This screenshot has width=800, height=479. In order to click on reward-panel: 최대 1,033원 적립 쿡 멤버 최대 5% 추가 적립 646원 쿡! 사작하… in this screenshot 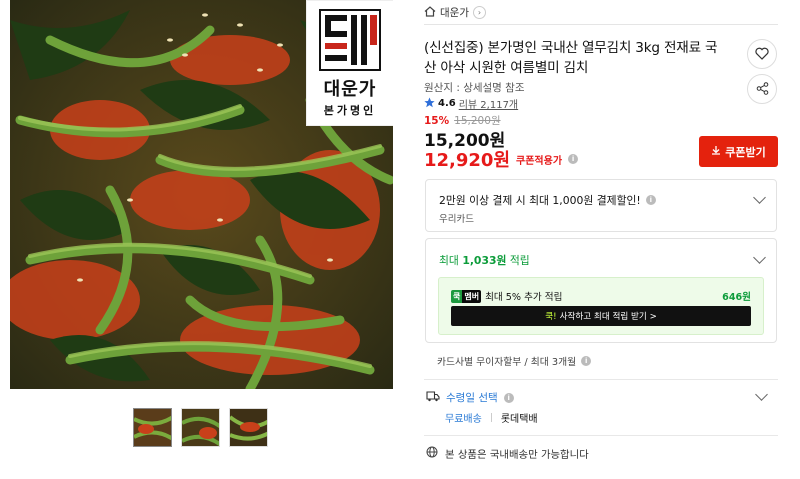, I will do `click(601, 290)`.